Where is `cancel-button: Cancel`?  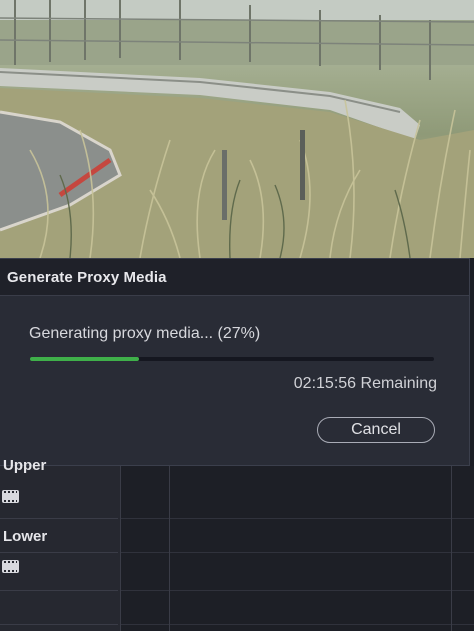 cancel-button: Cancel is located at coordinates (376, 430).